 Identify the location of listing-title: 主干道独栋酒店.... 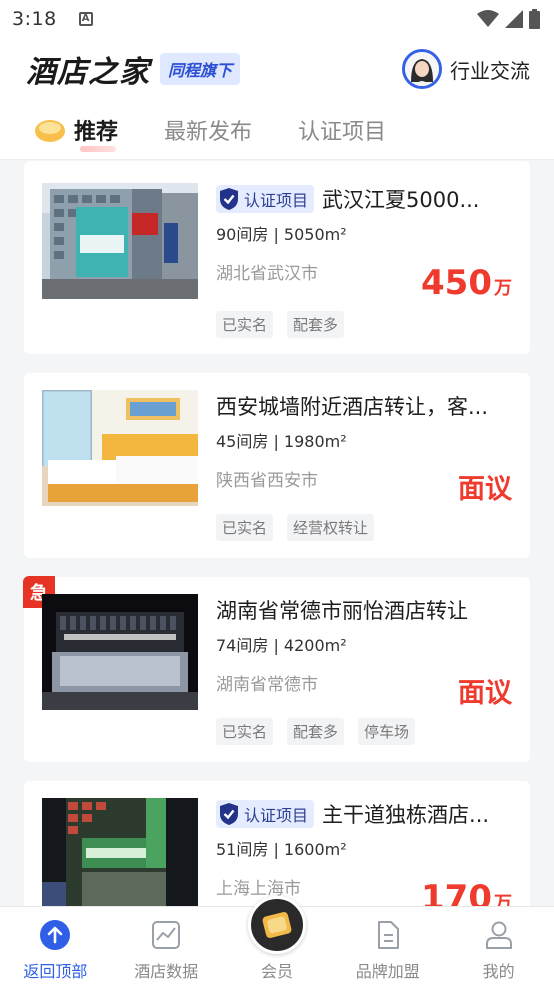
(406, 815).